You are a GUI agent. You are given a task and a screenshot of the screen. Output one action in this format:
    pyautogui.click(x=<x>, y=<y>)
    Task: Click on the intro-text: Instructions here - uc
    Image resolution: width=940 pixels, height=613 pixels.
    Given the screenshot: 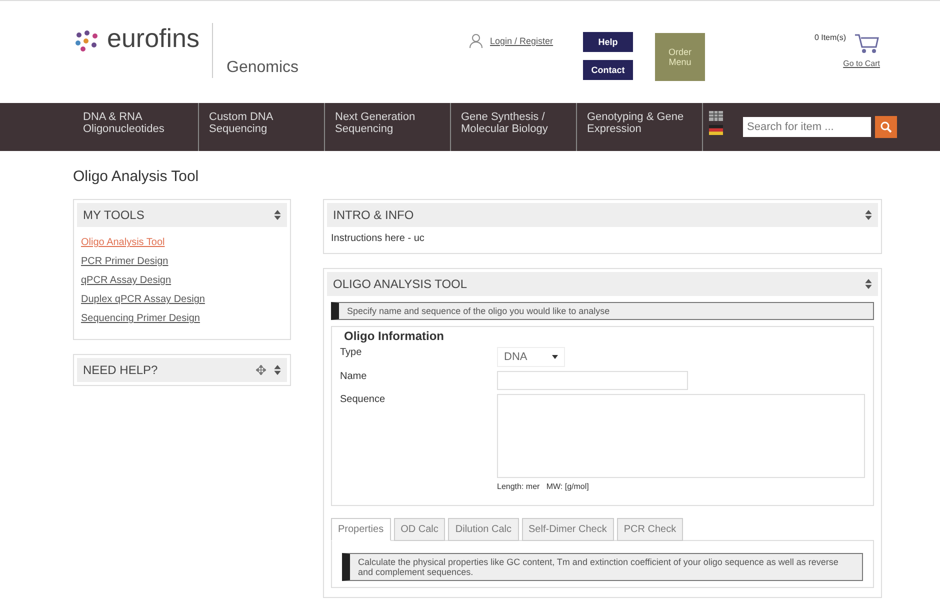 What is the action you would take?
    pyautogui.click(x=378, y=239)
    